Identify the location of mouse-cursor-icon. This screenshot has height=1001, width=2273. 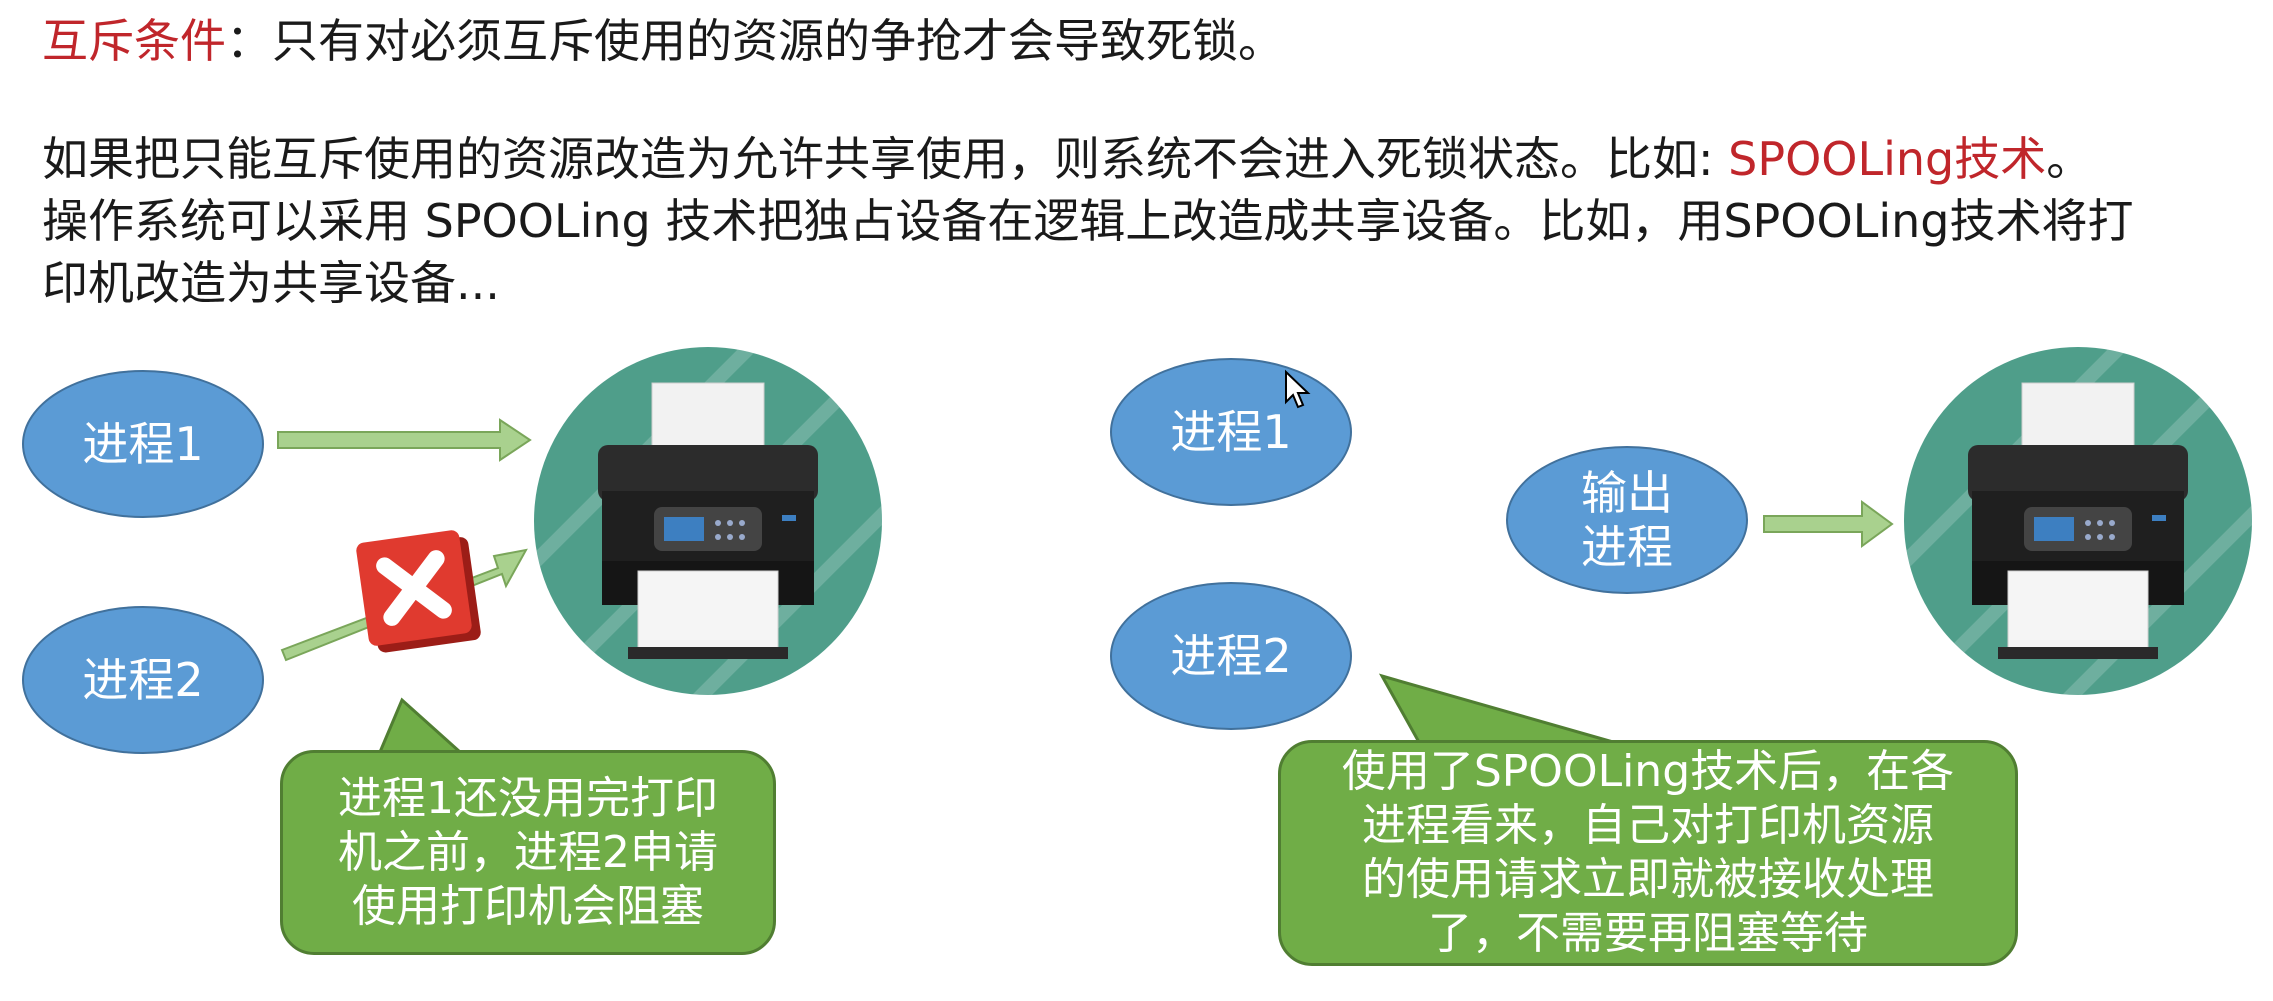
(1298, 389).